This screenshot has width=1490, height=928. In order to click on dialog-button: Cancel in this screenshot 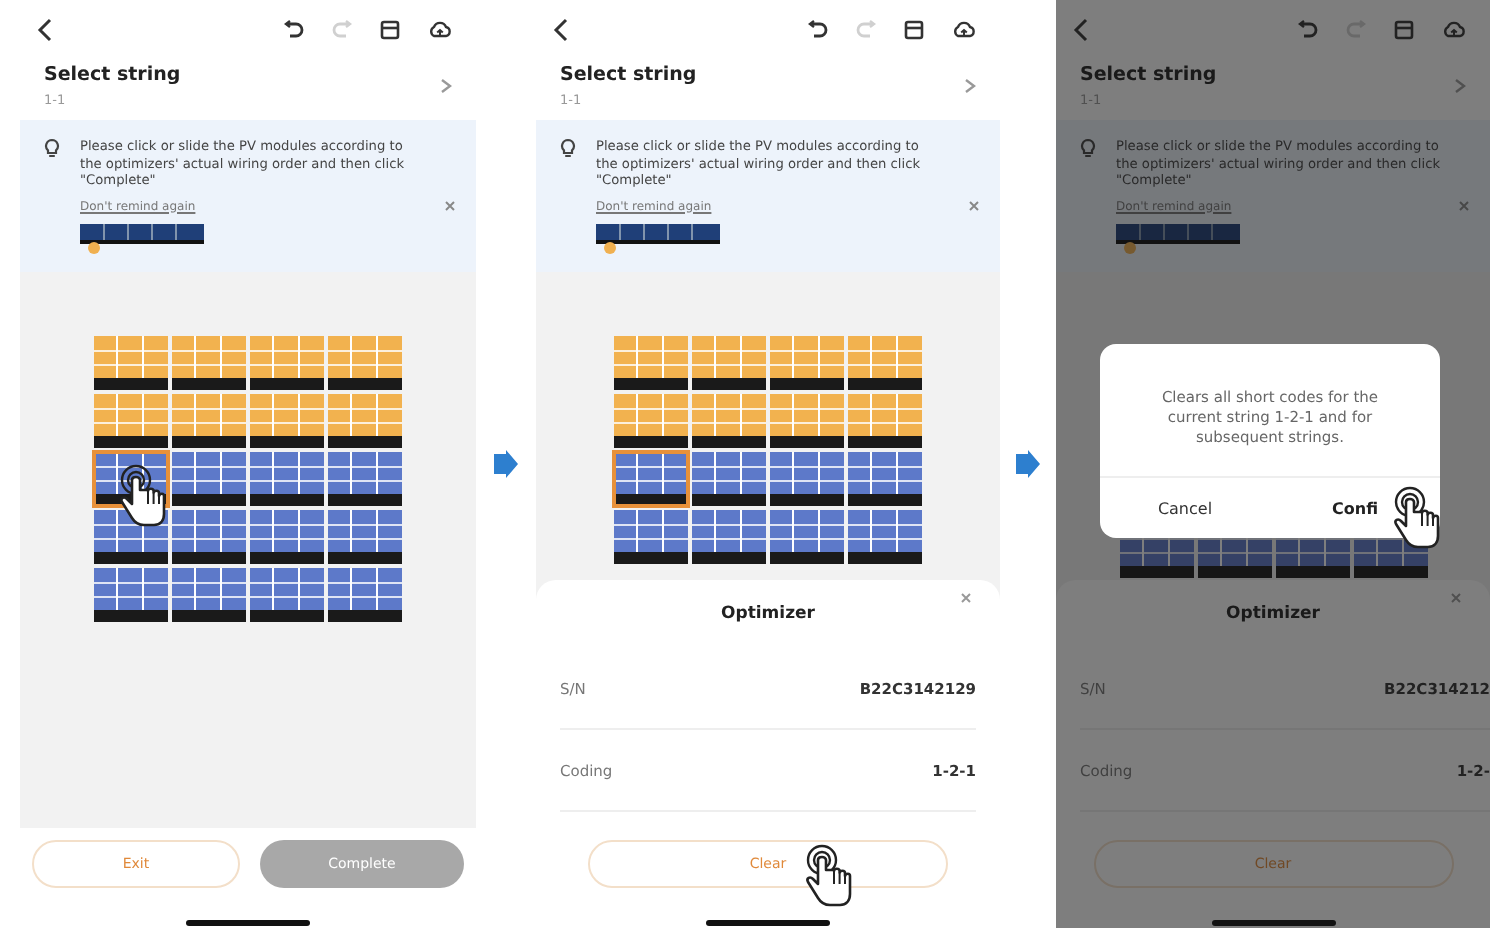, I will do `click(1185, 508)`.